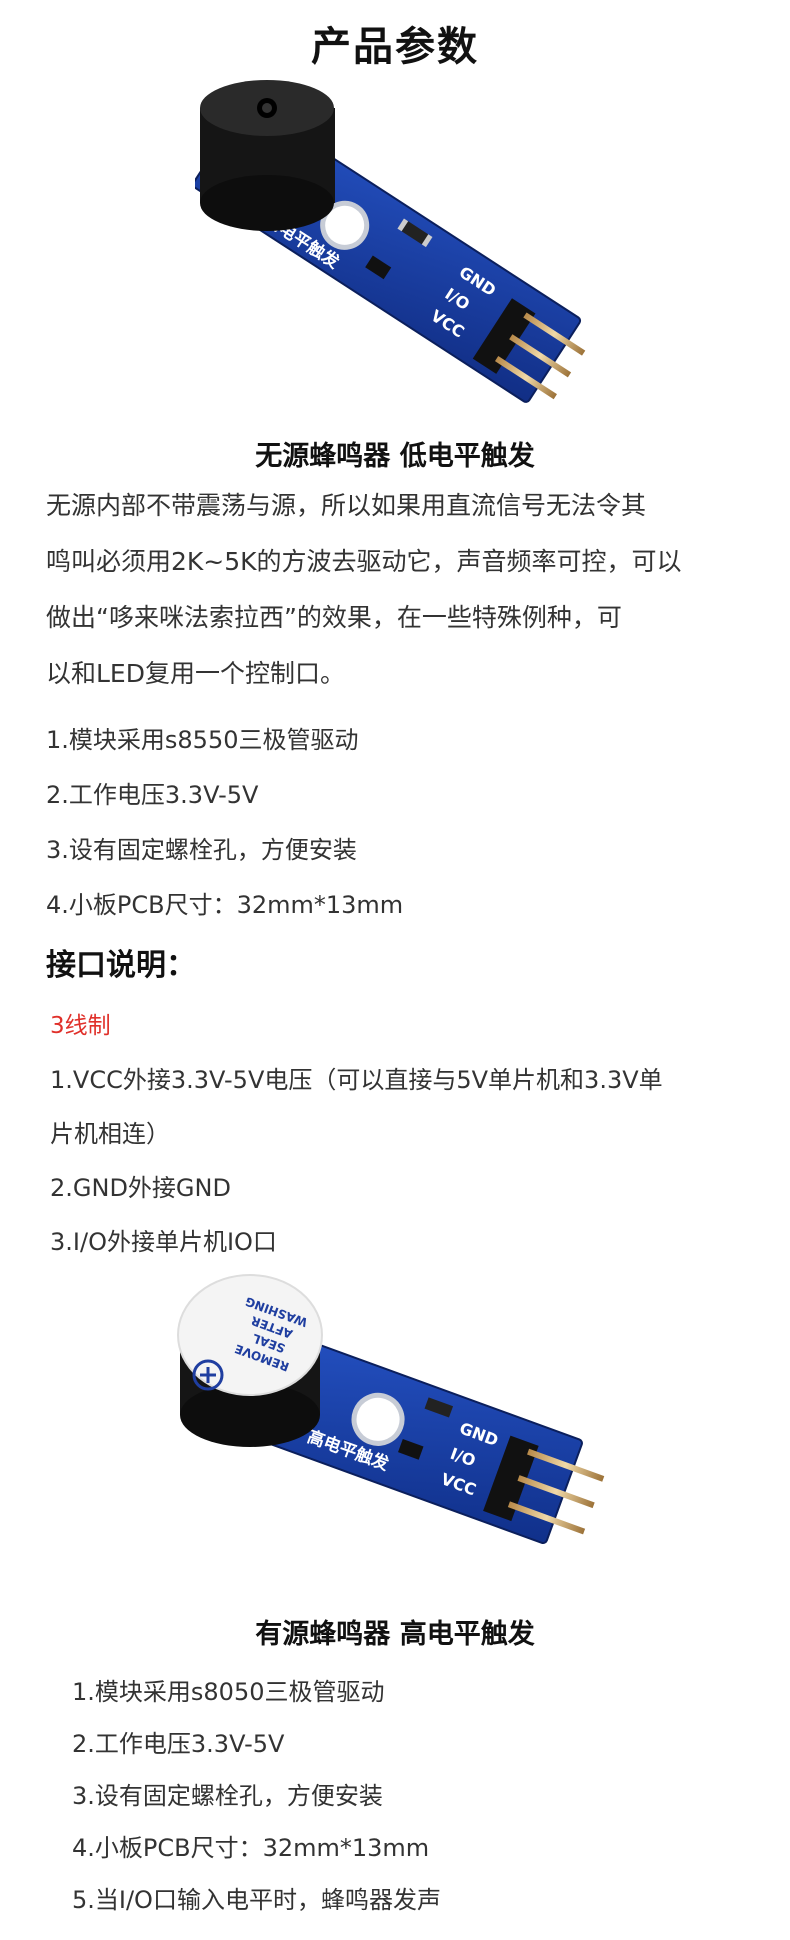  I want to click on buzzer-body, so click(267, 155).